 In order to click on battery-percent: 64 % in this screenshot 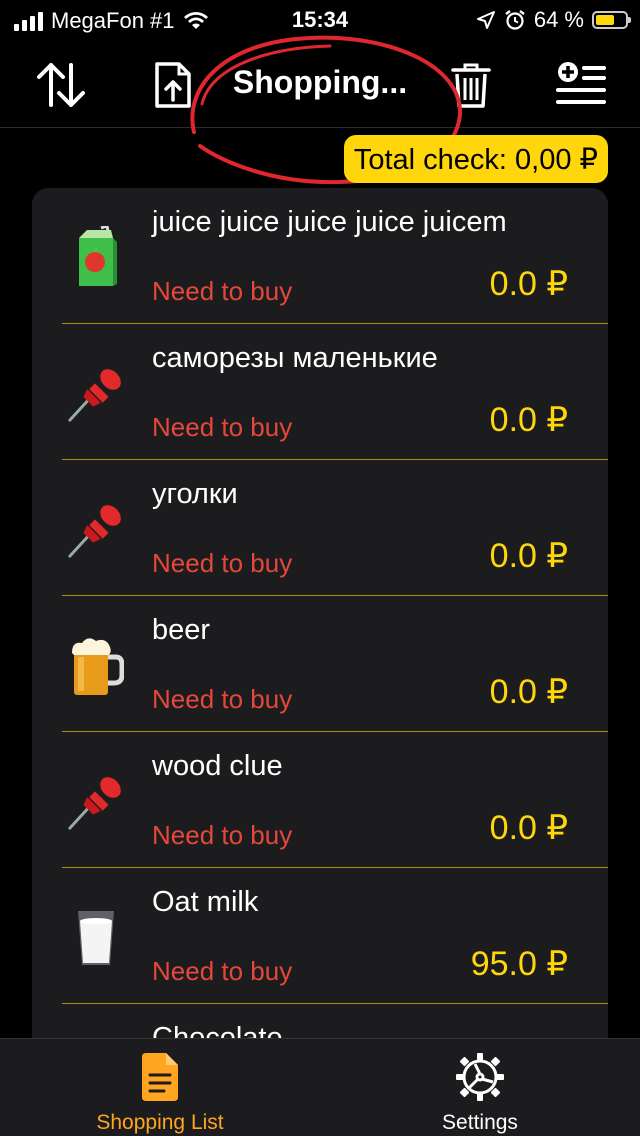, I will do `click(558, 19)`.